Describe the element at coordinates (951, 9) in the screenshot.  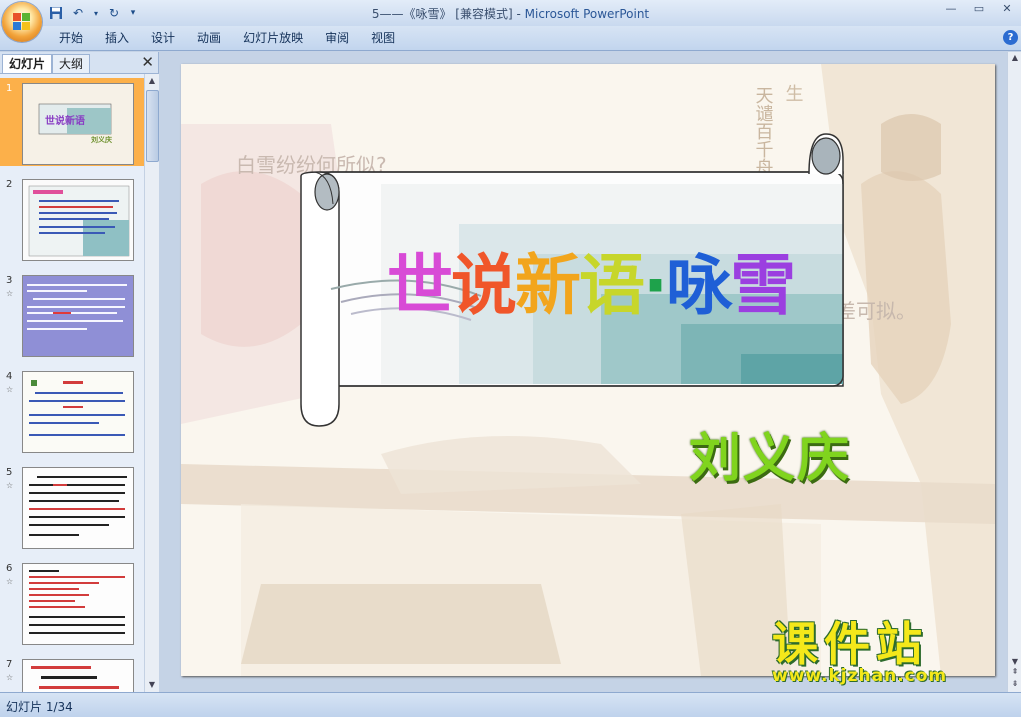
I see `minimize-button: —` at that location.